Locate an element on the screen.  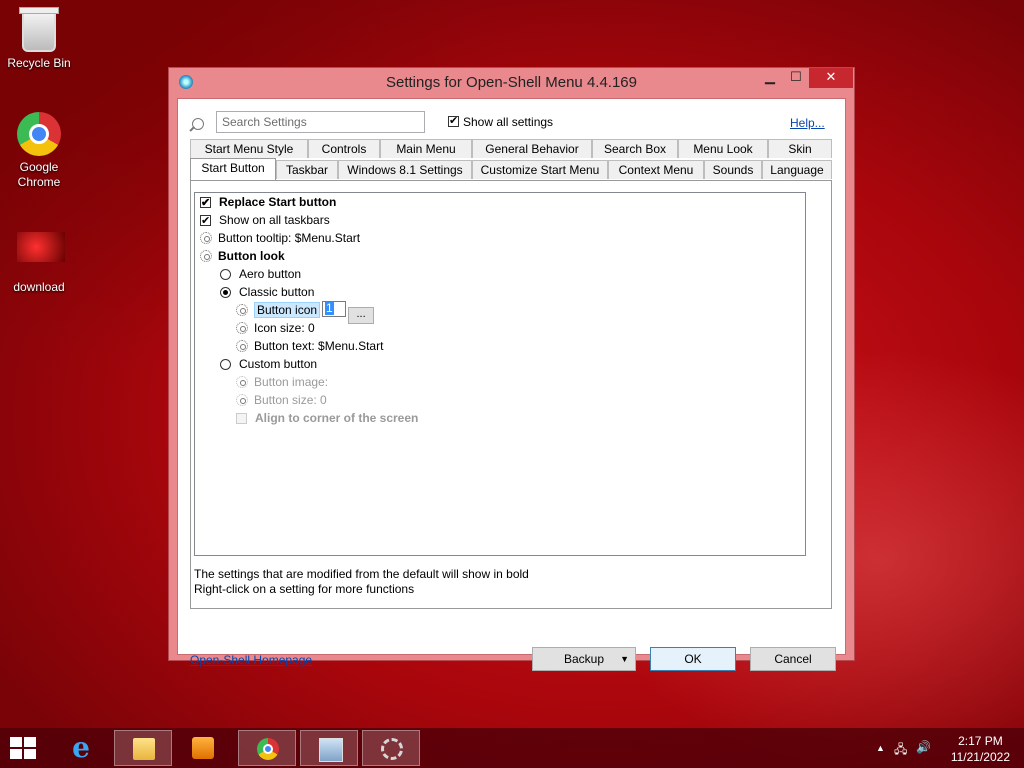
taskbar: e ▲ 🖧 🔊 2:17 PM 11/21/2022 is located at coordinates (512, 748).